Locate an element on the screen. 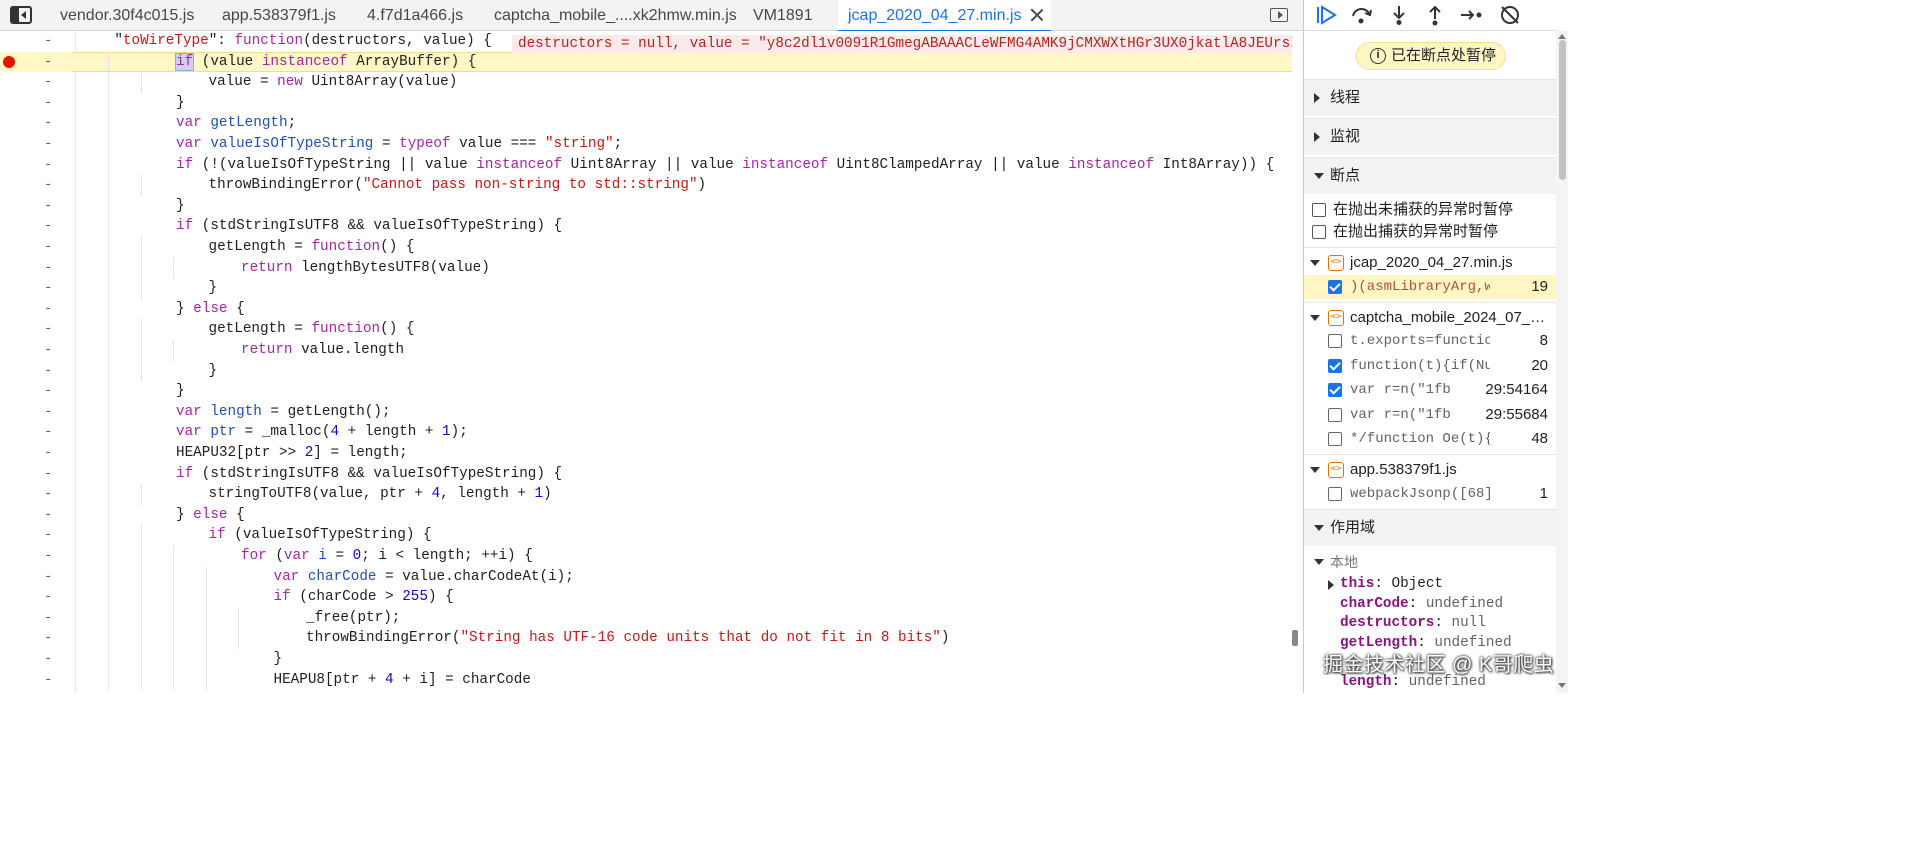  editor-scrollbar is located at coordinates (1295, 638).